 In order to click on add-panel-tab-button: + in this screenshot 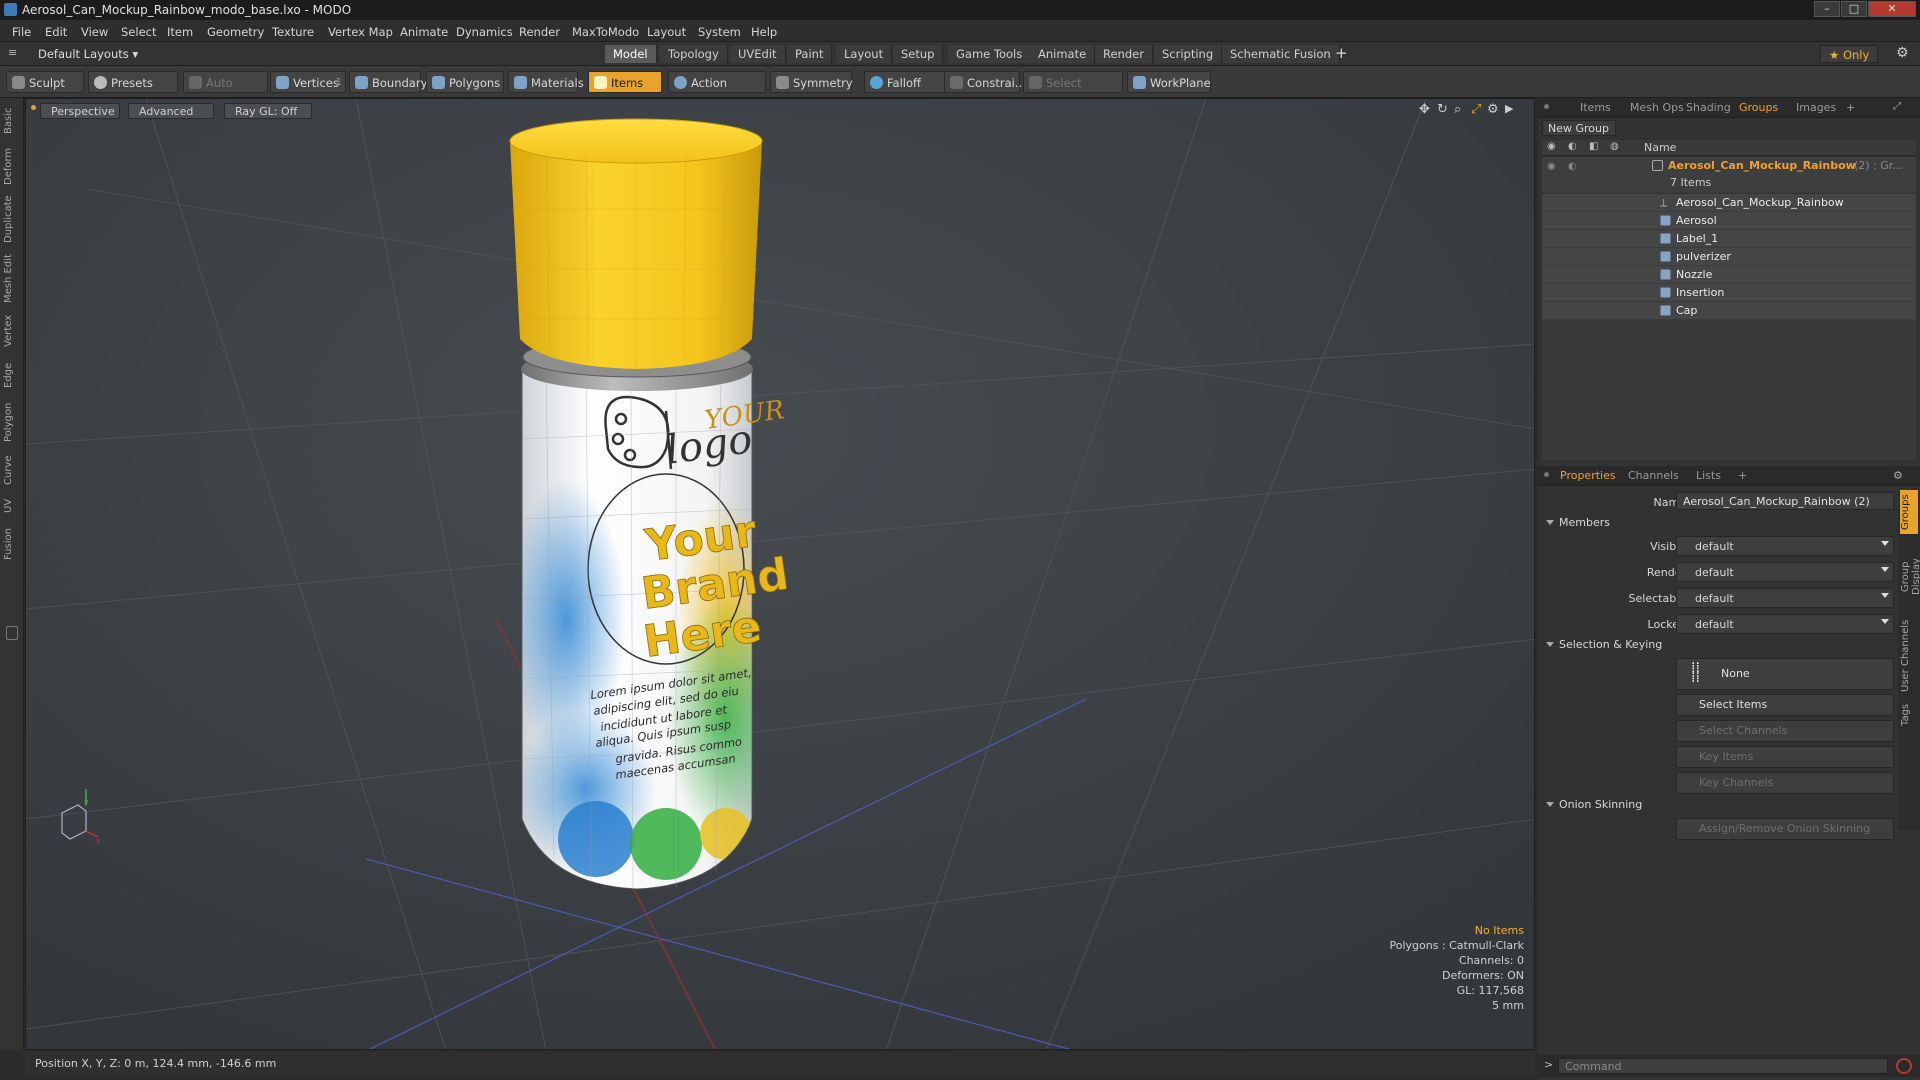, I will do `click(1850, 107)`.